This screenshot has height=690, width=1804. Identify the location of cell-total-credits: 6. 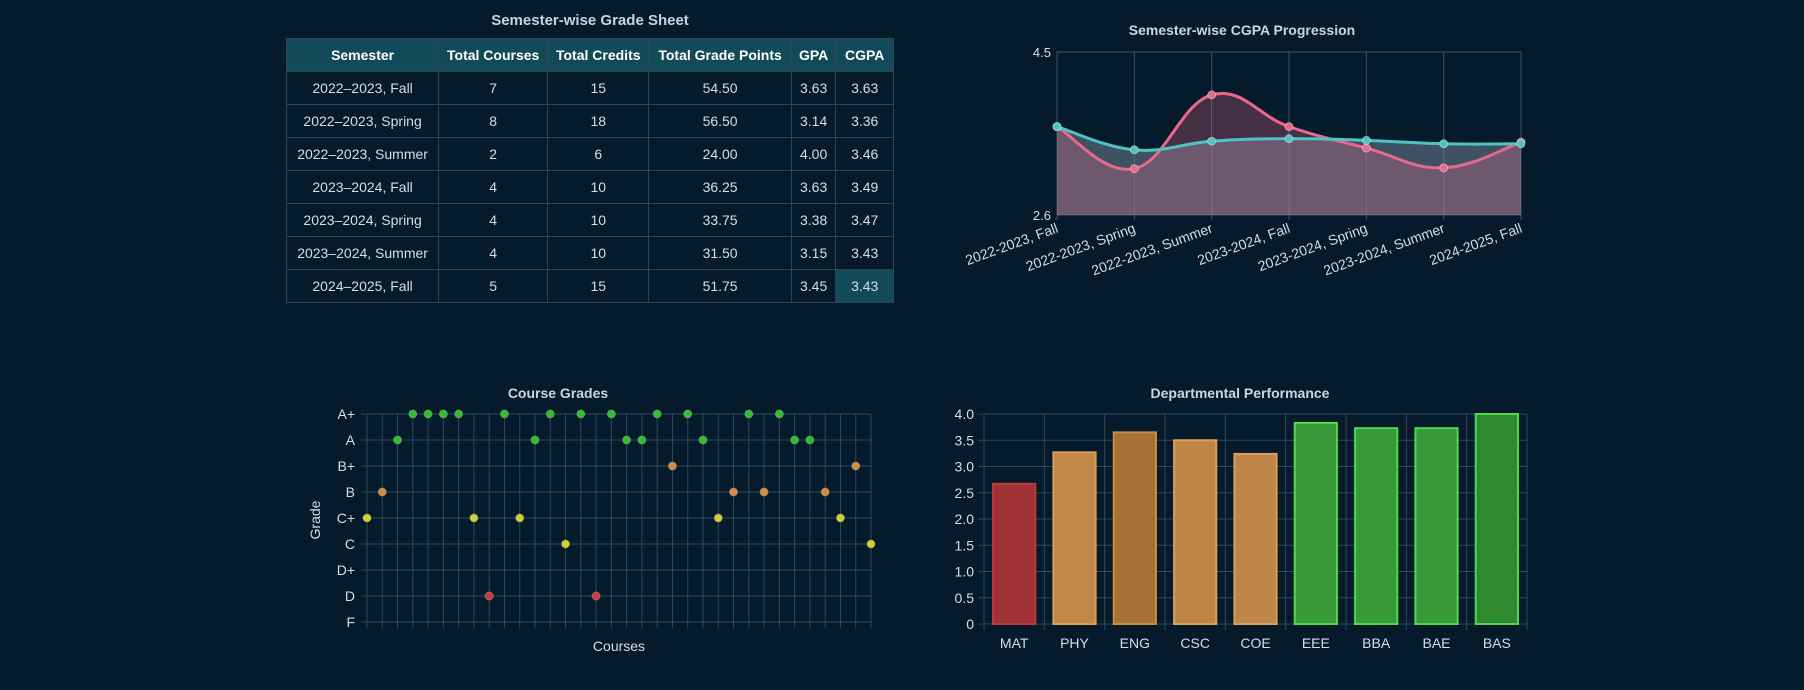
(598, 154).